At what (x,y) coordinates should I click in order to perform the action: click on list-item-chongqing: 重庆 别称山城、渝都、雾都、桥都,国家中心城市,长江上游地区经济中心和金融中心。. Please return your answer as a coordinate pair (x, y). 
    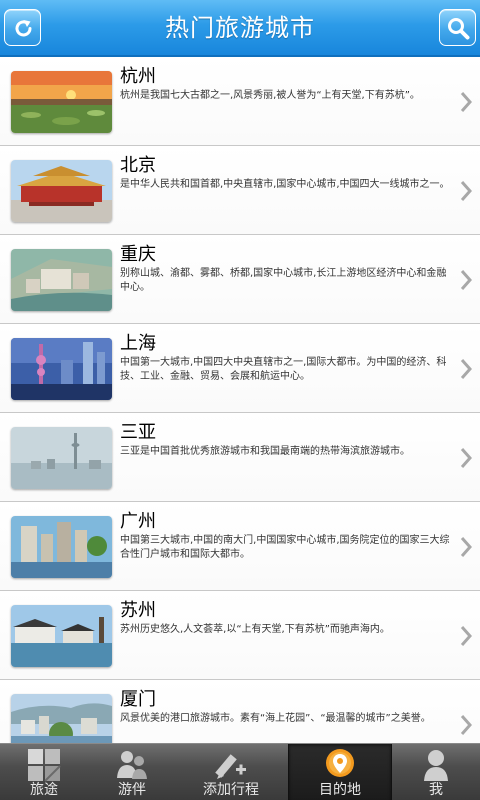
    Looking at the image, I should click on (240, 279).